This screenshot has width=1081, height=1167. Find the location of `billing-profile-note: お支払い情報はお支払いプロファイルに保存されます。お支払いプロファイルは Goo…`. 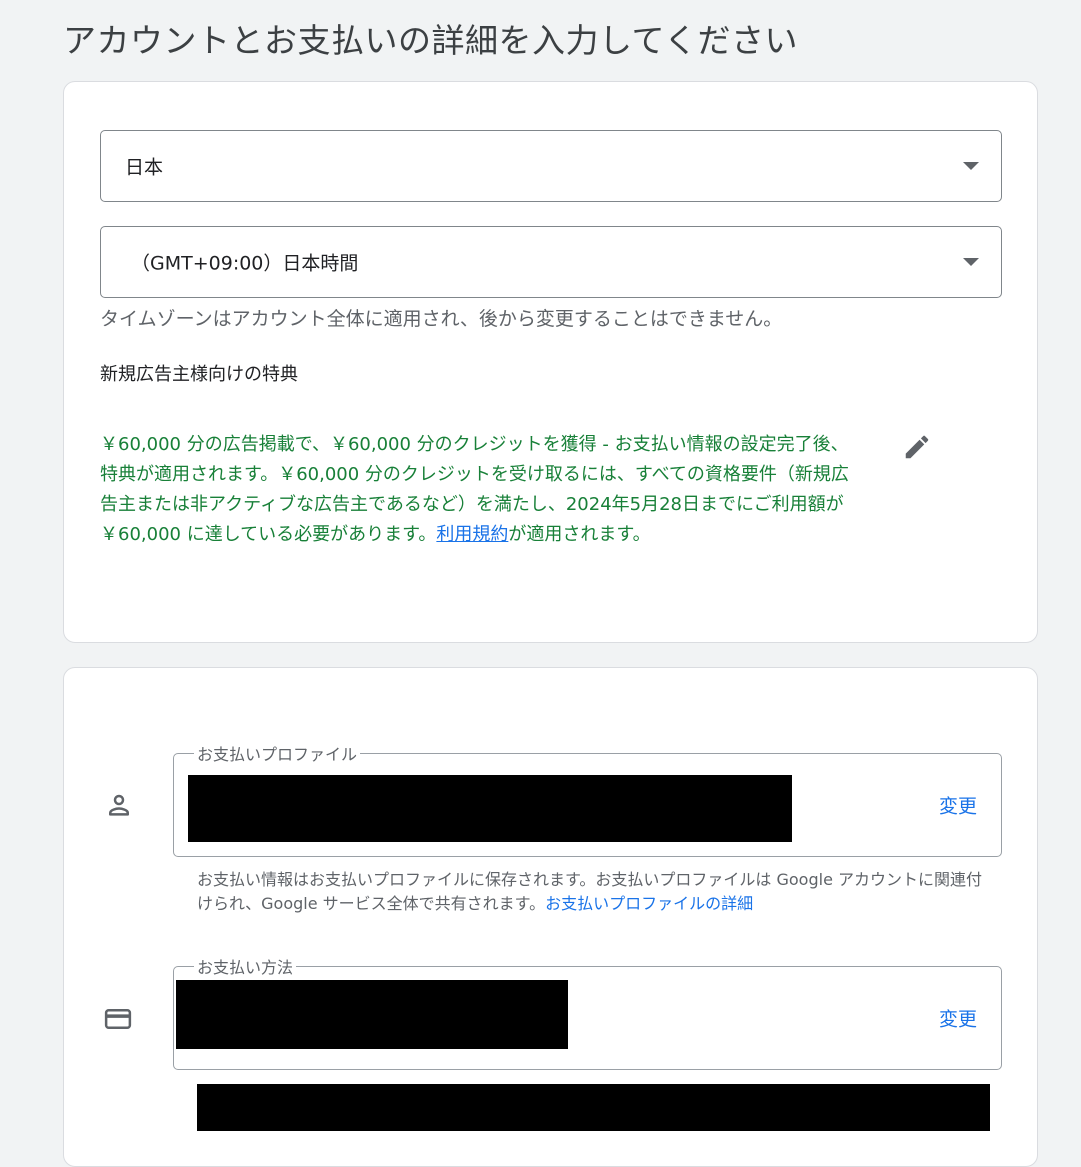

billing-profile-note: お支払い情報はお支払いプロファイルに保存されます。お支払いプロファイルは Goo… is located at coordinates (597, 892).